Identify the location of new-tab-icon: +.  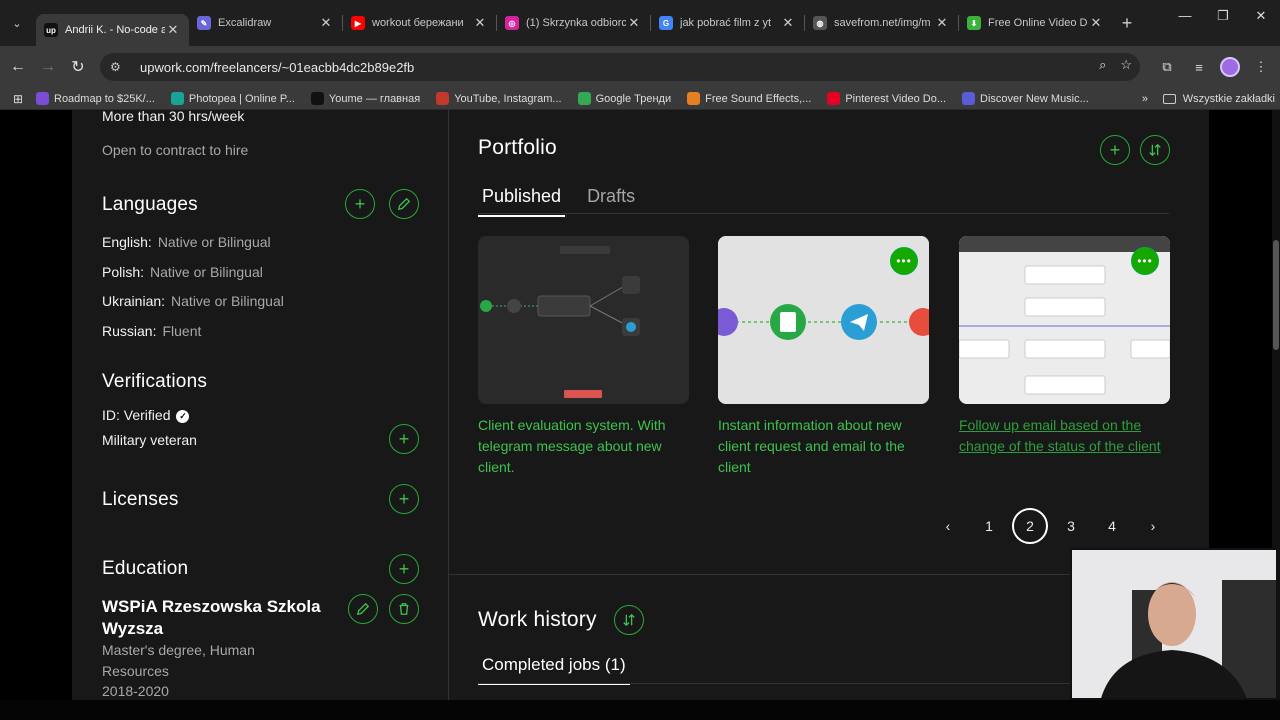
(1127, 23).